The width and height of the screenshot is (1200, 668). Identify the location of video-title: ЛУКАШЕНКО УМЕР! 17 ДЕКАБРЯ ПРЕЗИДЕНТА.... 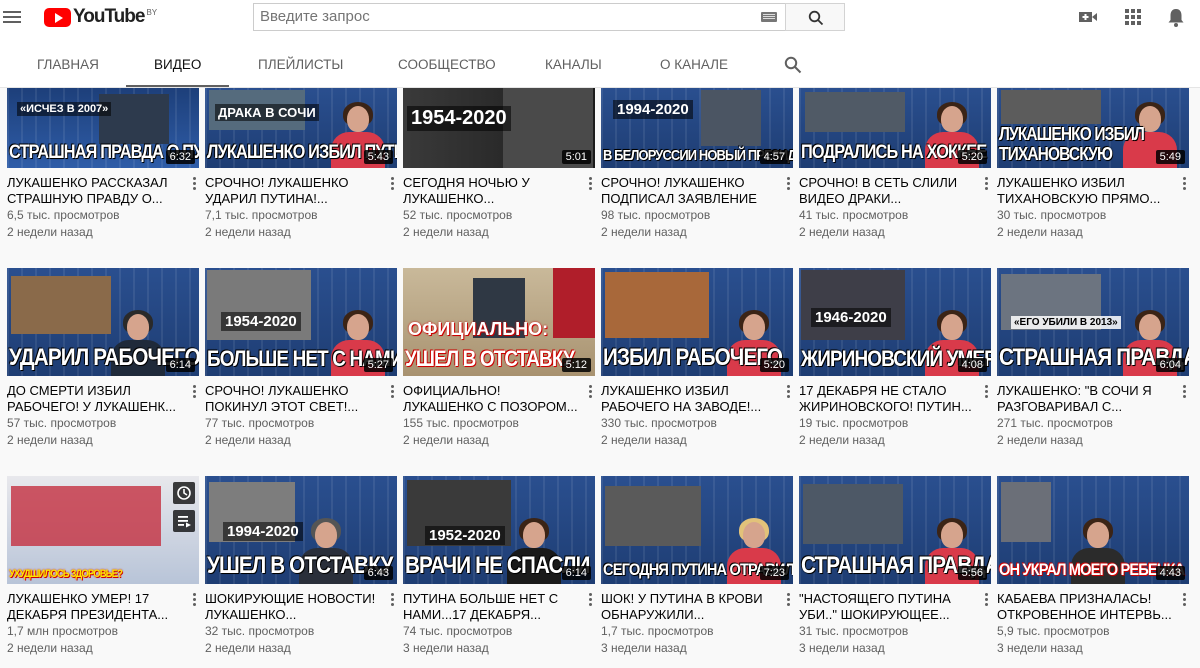
(97, 607).